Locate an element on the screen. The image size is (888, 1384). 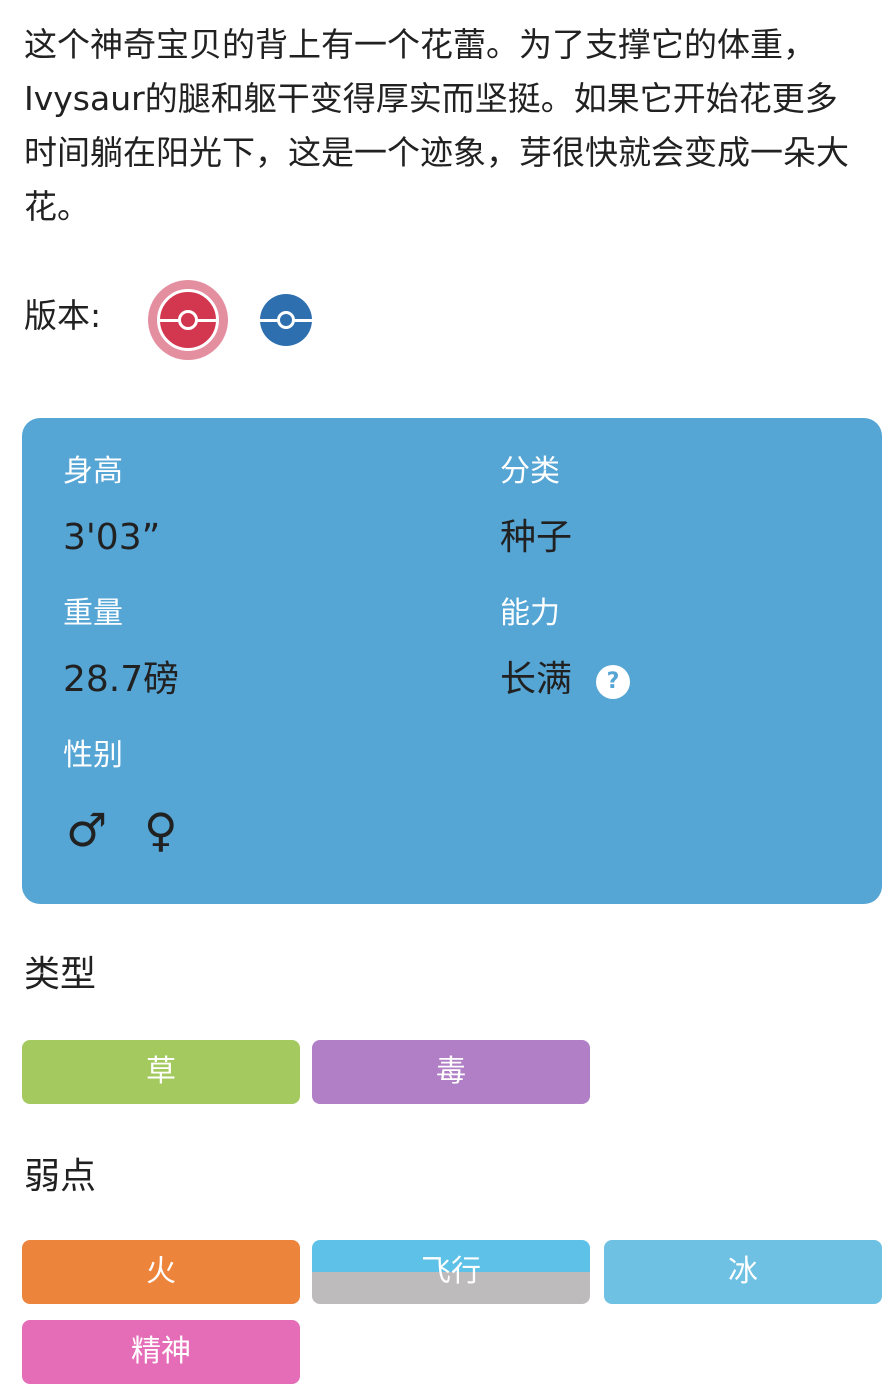
weight-value: 28.7磅 is located at coordinates (121, 679).